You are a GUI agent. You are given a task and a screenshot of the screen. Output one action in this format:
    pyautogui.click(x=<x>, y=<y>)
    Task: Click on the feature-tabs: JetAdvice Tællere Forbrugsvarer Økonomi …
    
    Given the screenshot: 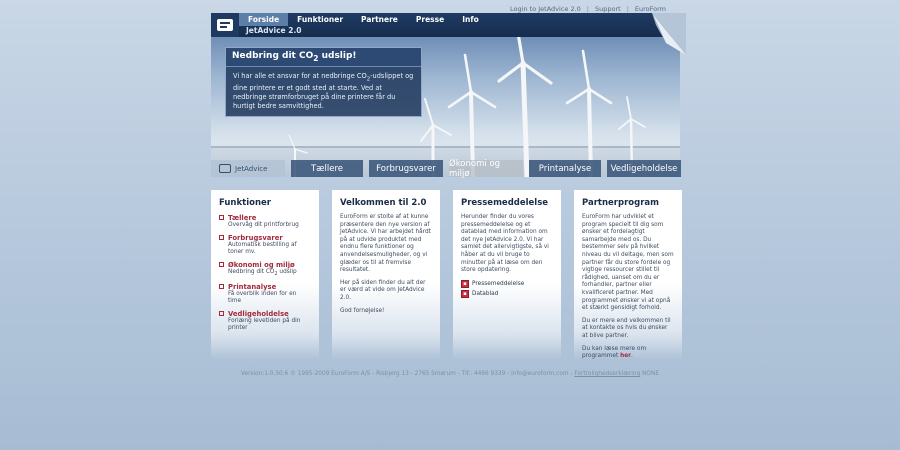 What is the action you would take?
    pyautogui.click(x=446, y=169)
    